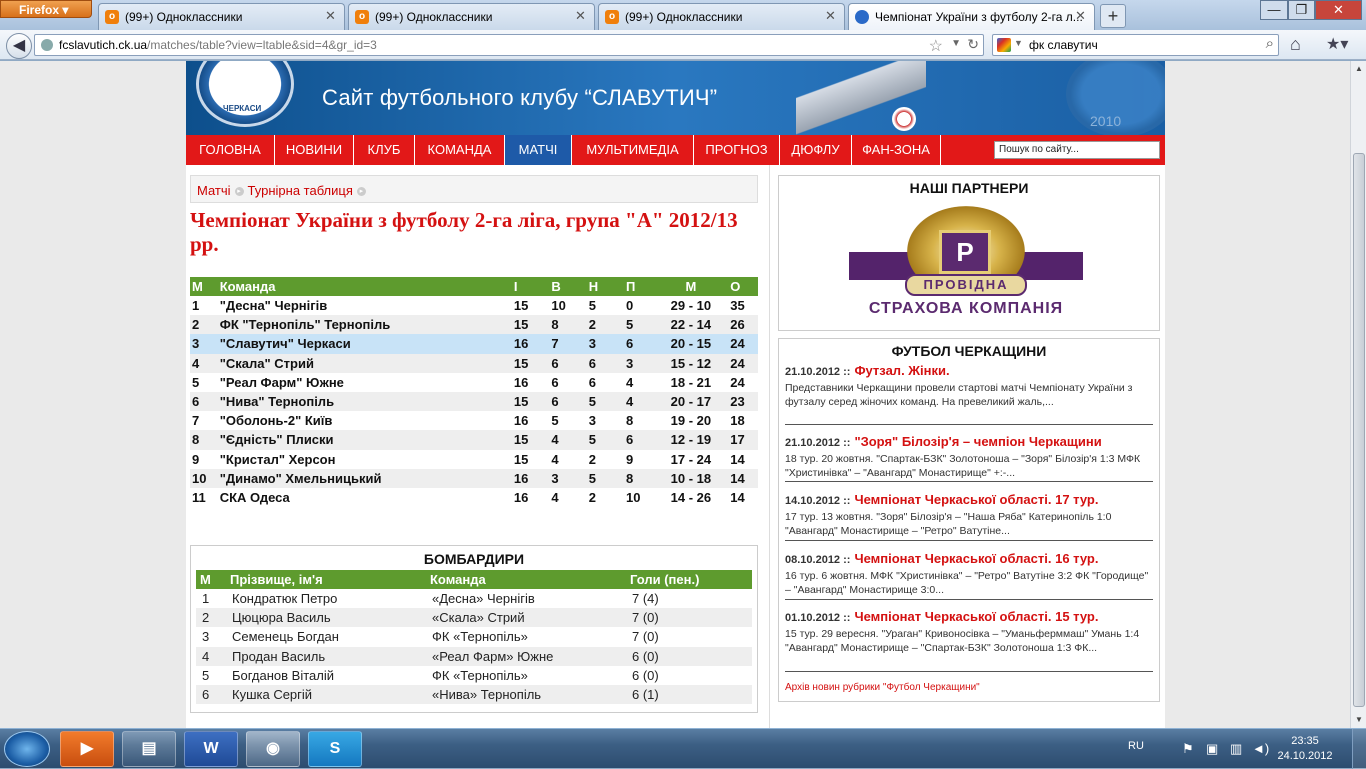  I want to click on media-player-icon: ▶, so click(87, 749).